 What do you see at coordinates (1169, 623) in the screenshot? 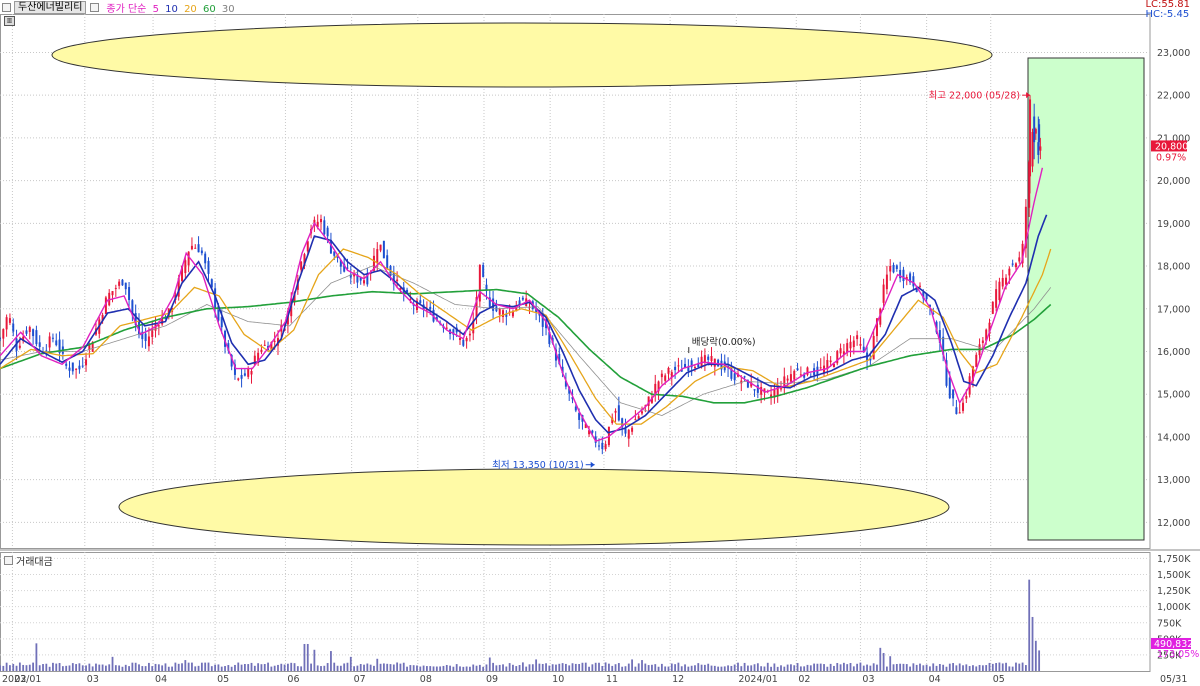
I see `volume-tick-label: 750K` at bounding box center [1169, 623].